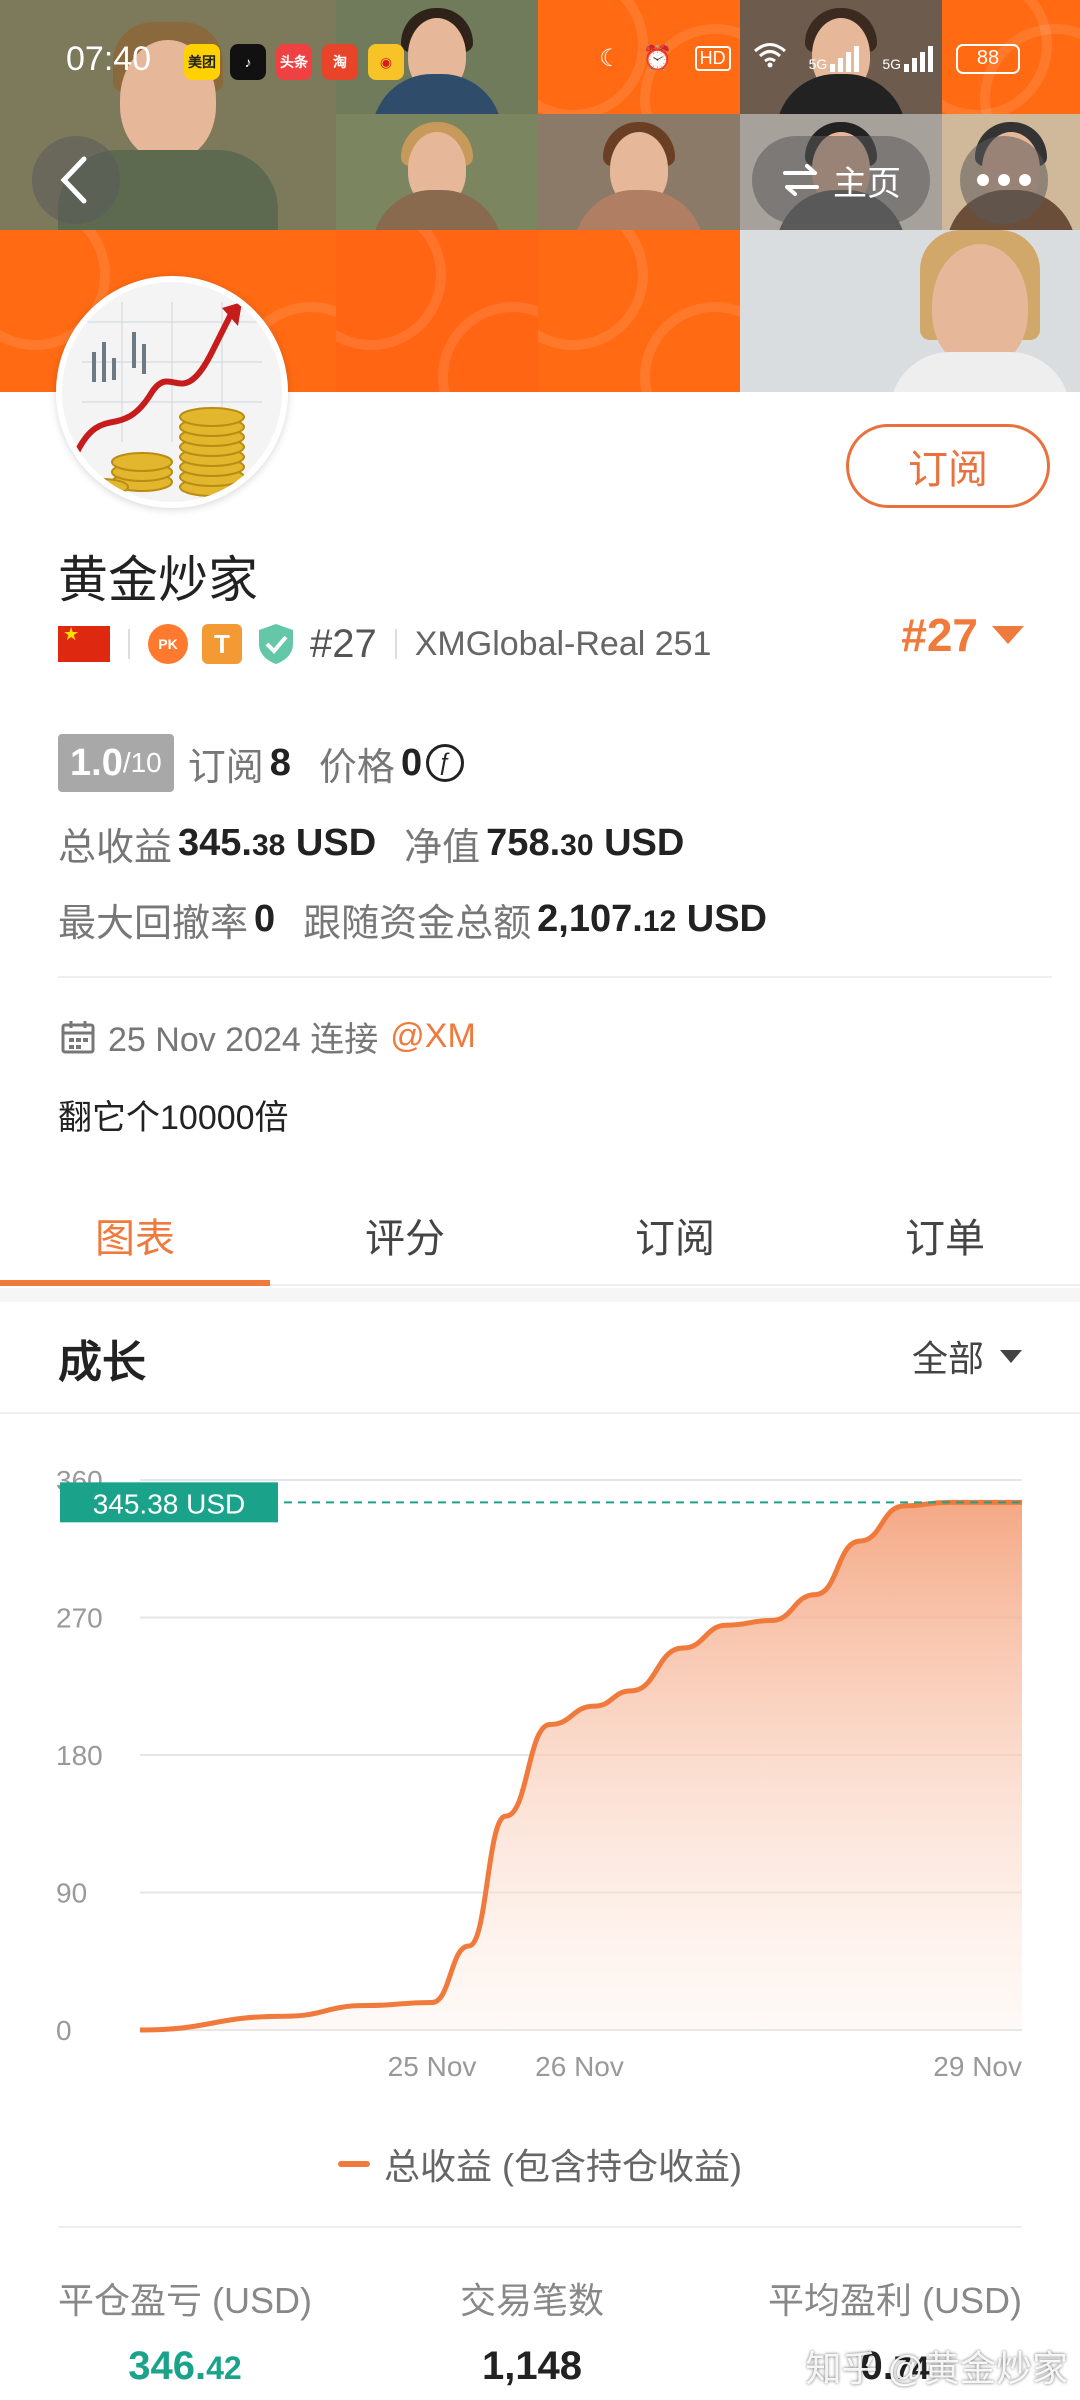 The width and height of the screenshot is (1080, 2400). Describe the element at coordinates (202, 62) in the screenshot. I see `meituan-icon: 美团` at that location.